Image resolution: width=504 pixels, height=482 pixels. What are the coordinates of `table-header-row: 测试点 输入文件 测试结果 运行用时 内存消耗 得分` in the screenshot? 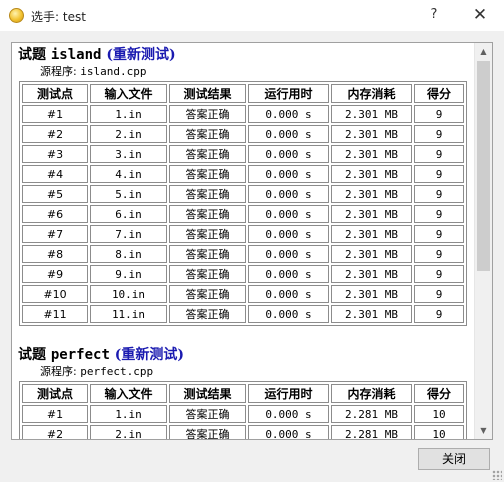 It's located at (243, 93).